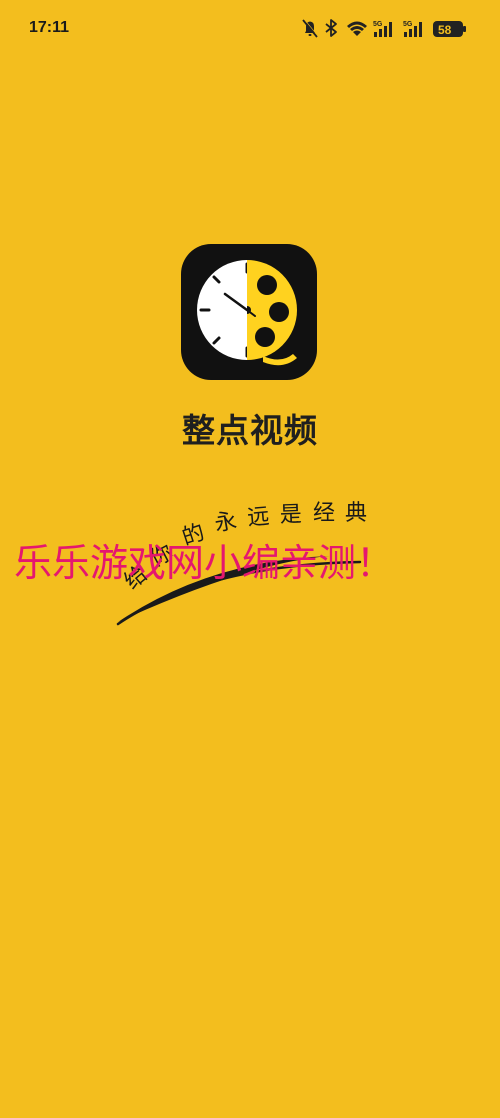  What do you see at coordinates (356, 513) in the screenshot?
I see `slogan-char: 典` at bounding box center [356, 513].